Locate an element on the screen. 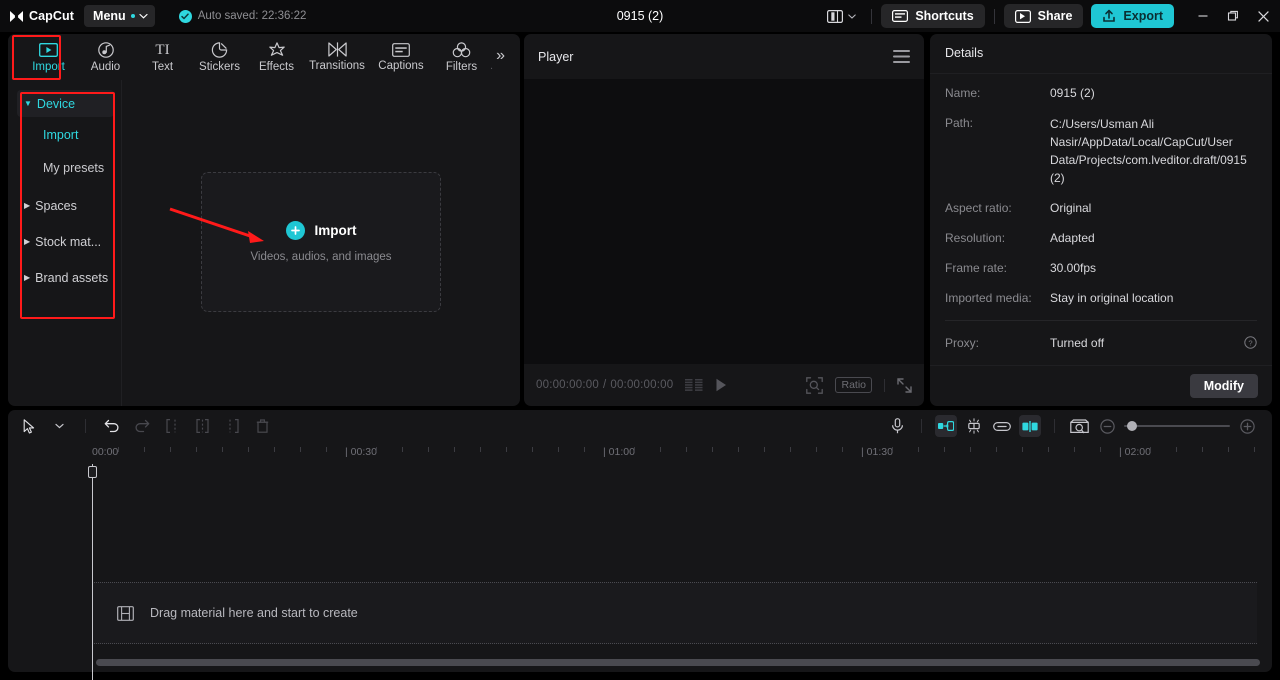 The image size is (1280, 680). timeline-zoom-slider is located at coordinates (1177, 426).